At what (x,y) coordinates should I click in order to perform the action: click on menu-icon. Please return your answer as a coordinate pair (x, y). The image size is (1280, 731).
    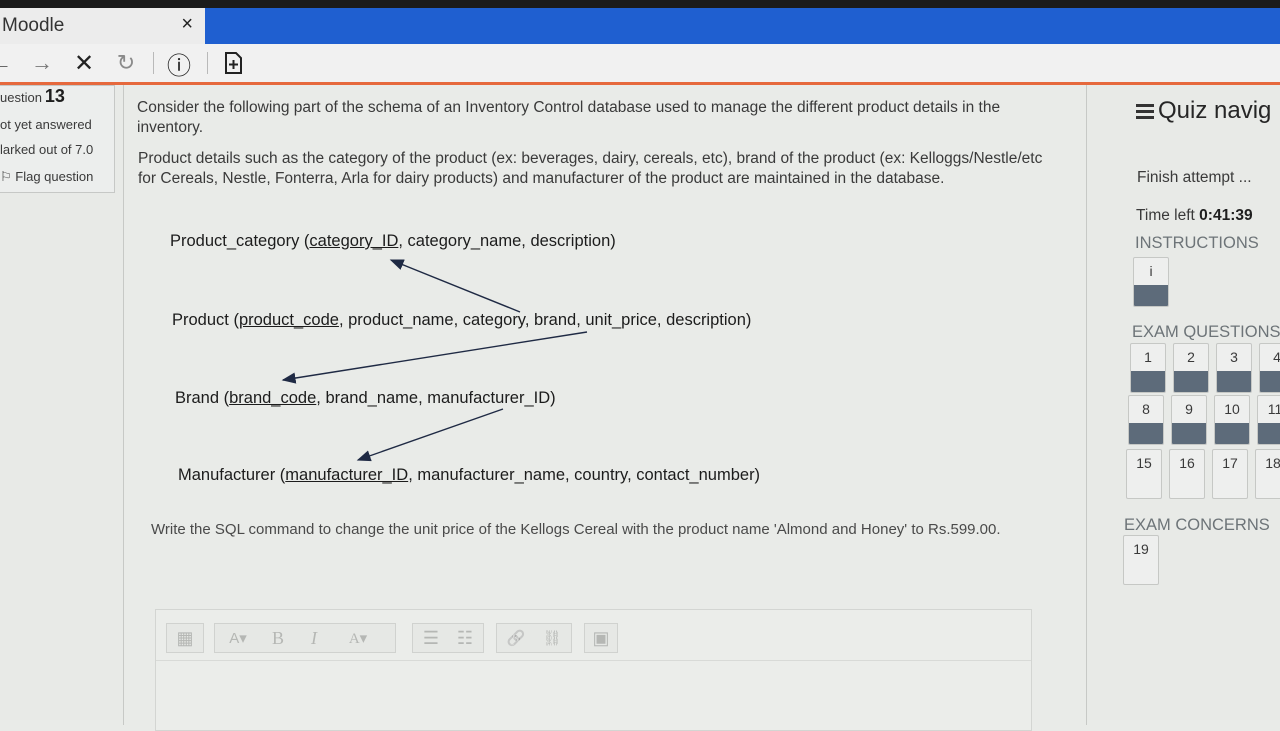
    Looking at the image, I should click on (1145, 111).